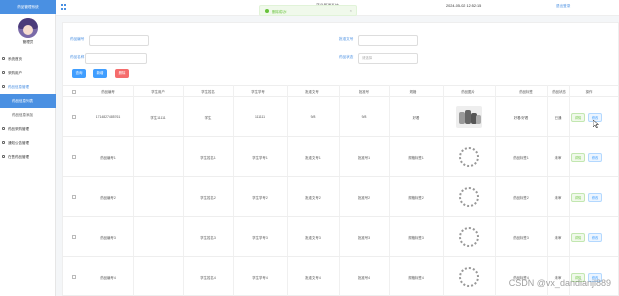  Describe the element at coordinates (559, 283) in the screenshot. I see `csdn-watermark: CSDN @vx_dandianjl889` at that location.